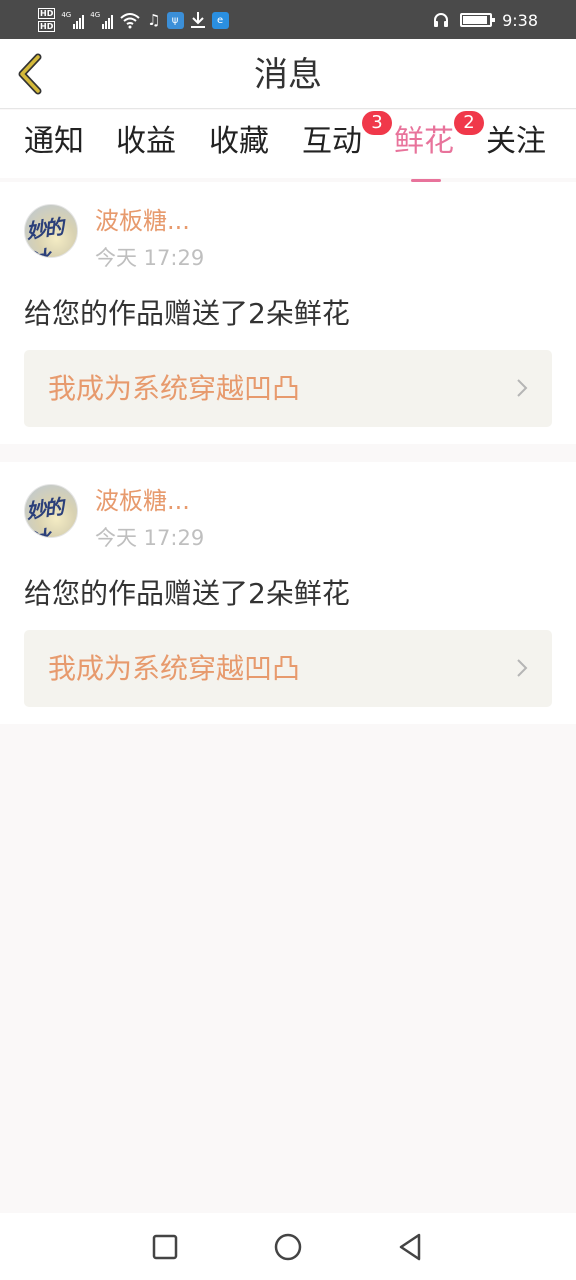 Image resolution: width=576 pixels, height=1280 pixels. What do you see at coordinates (165, 1247) in the screenshot?
I see `square-icon` at bounding box center [165, 1247].